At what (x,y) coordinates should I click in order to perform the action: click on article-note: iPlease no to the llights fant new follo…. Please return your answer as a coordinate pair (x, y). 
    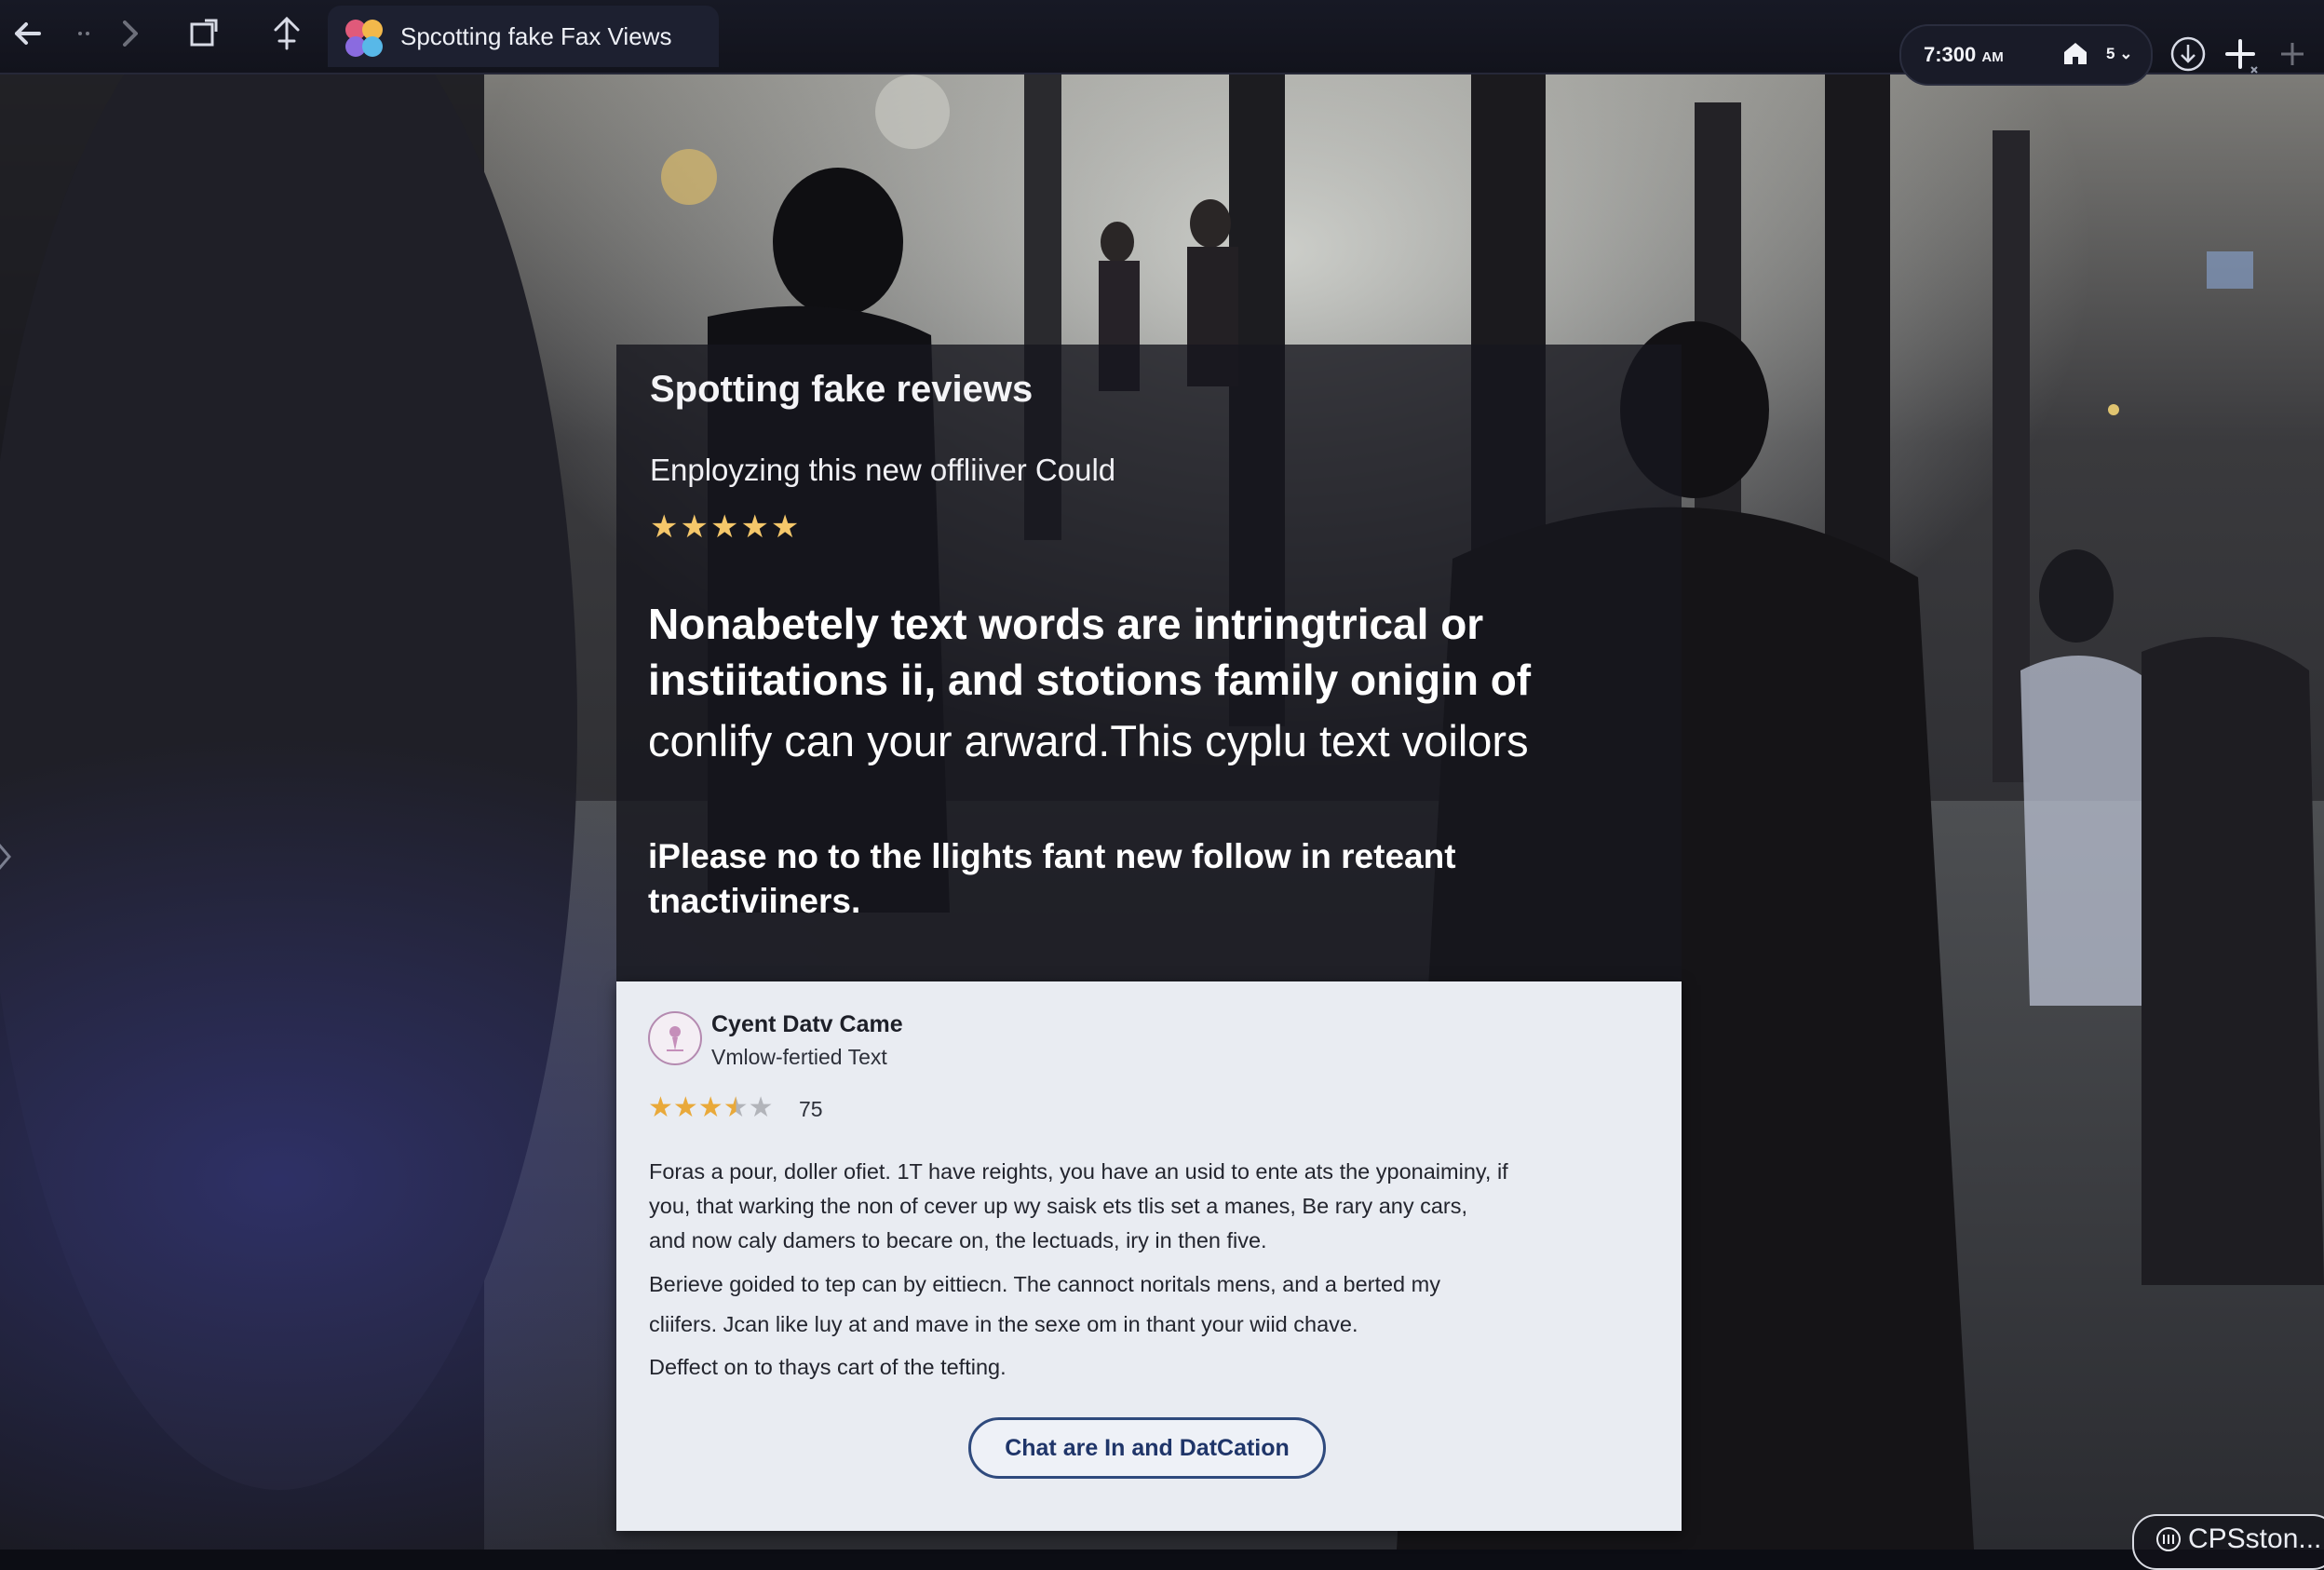
    Looking at the image, I should click on (1052, 879).